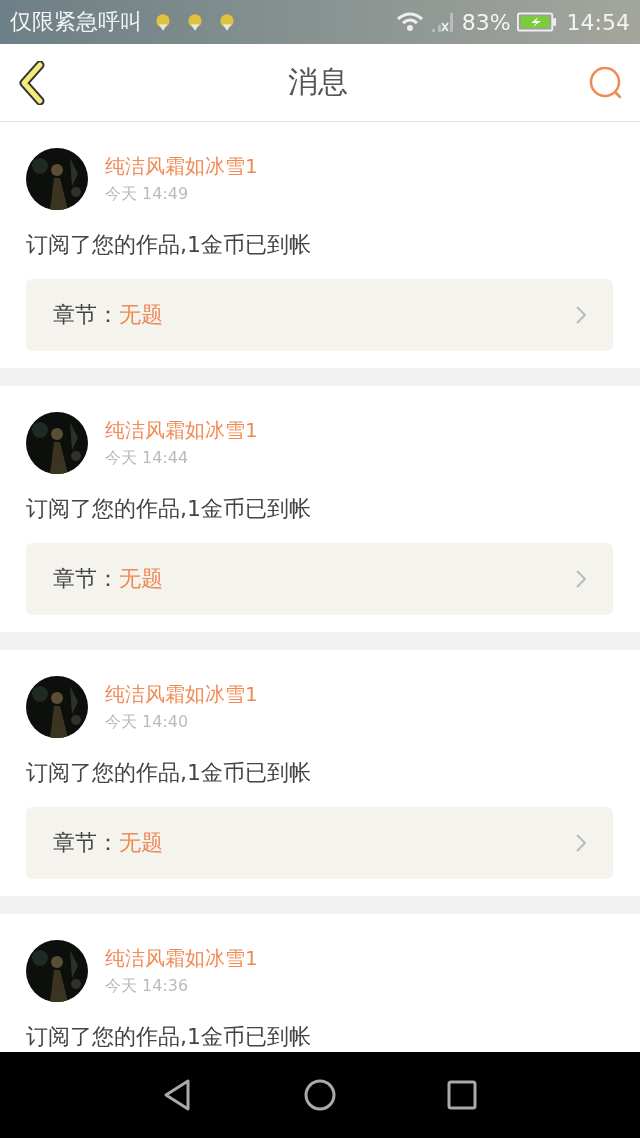 Image resolution: width=640 pixels, height=1138 pixels. What do you see at coordinates (442, 22) in the screenshot?
I see `signal-icon` at bounding box center [442, 22].